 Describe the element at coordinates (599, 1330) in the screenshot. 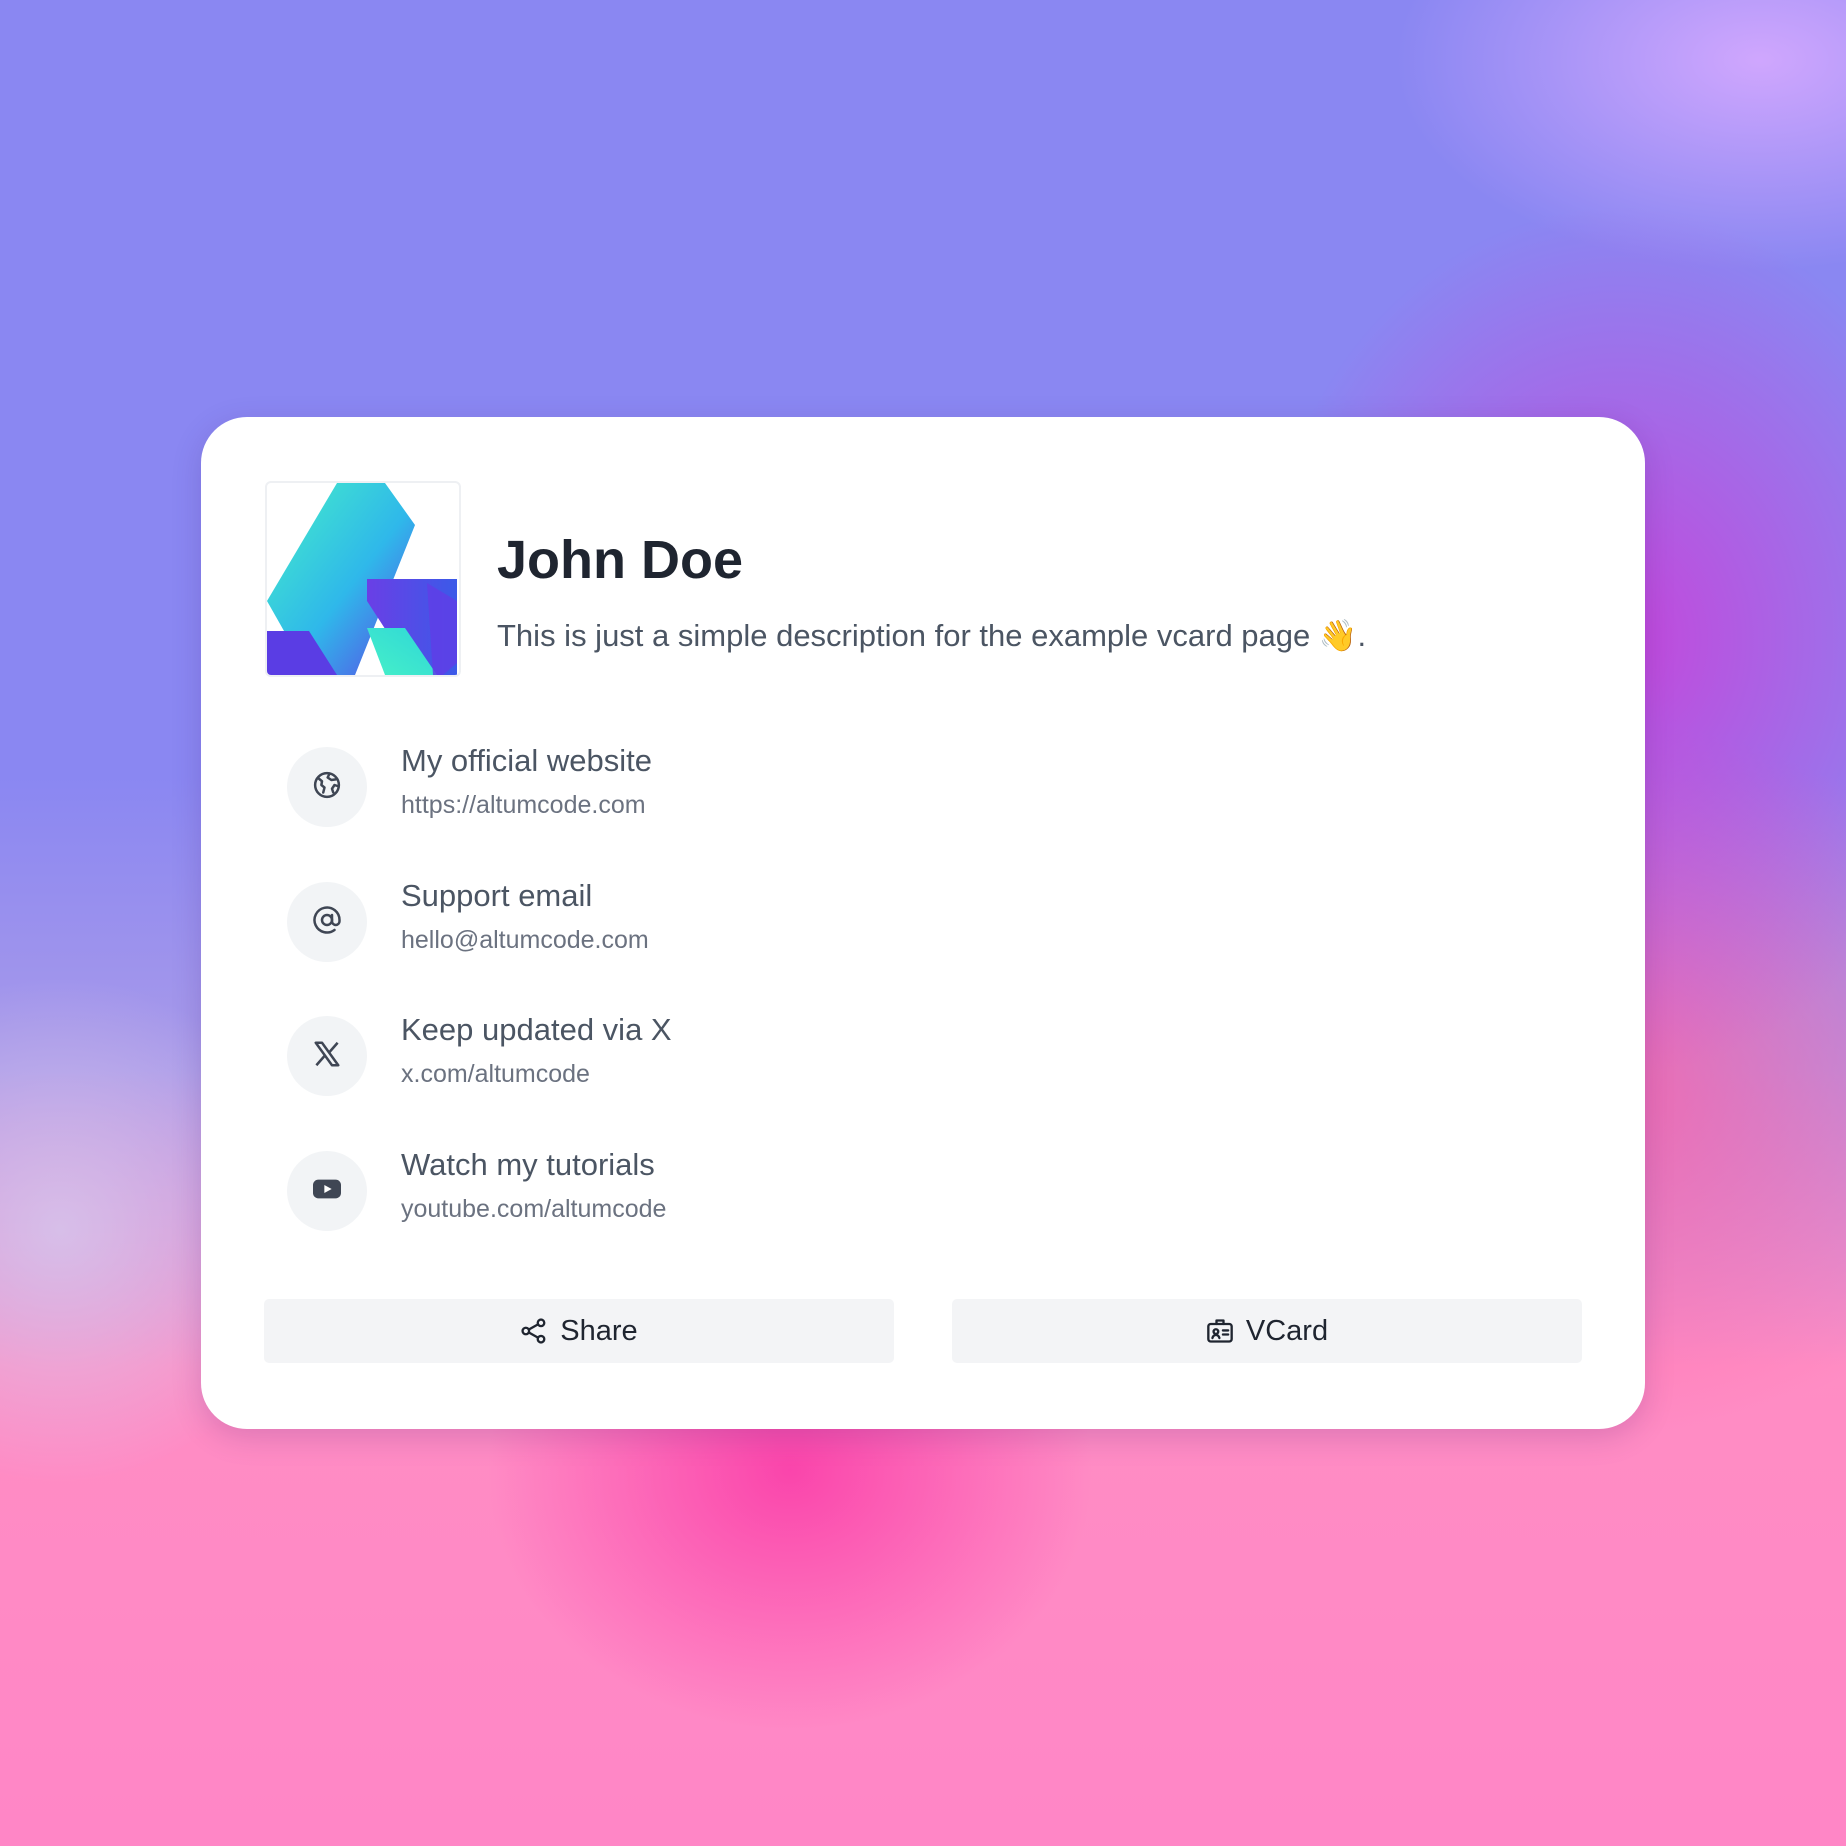

I see `share-button-label: Share` at that location.